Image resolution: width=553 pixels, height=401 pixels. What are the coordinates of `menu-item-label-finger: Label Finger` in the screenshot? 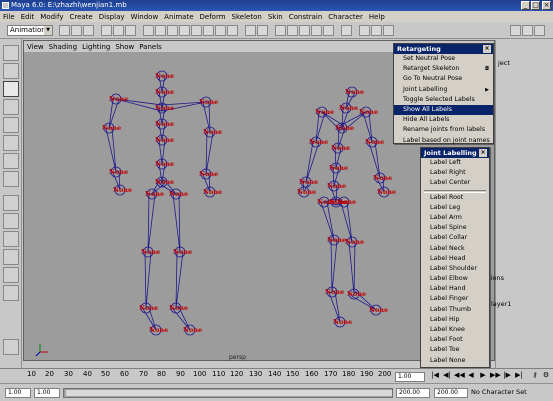 It's located at (455, 299).